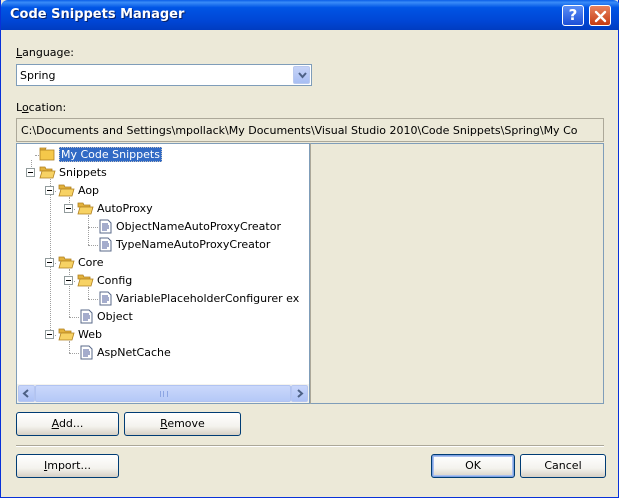 The width and height of the screenshot is (619, 498). Describe the element at coordinates (83, 172) in the screenshot. I see `tree-item-label: Snippets` at that location.